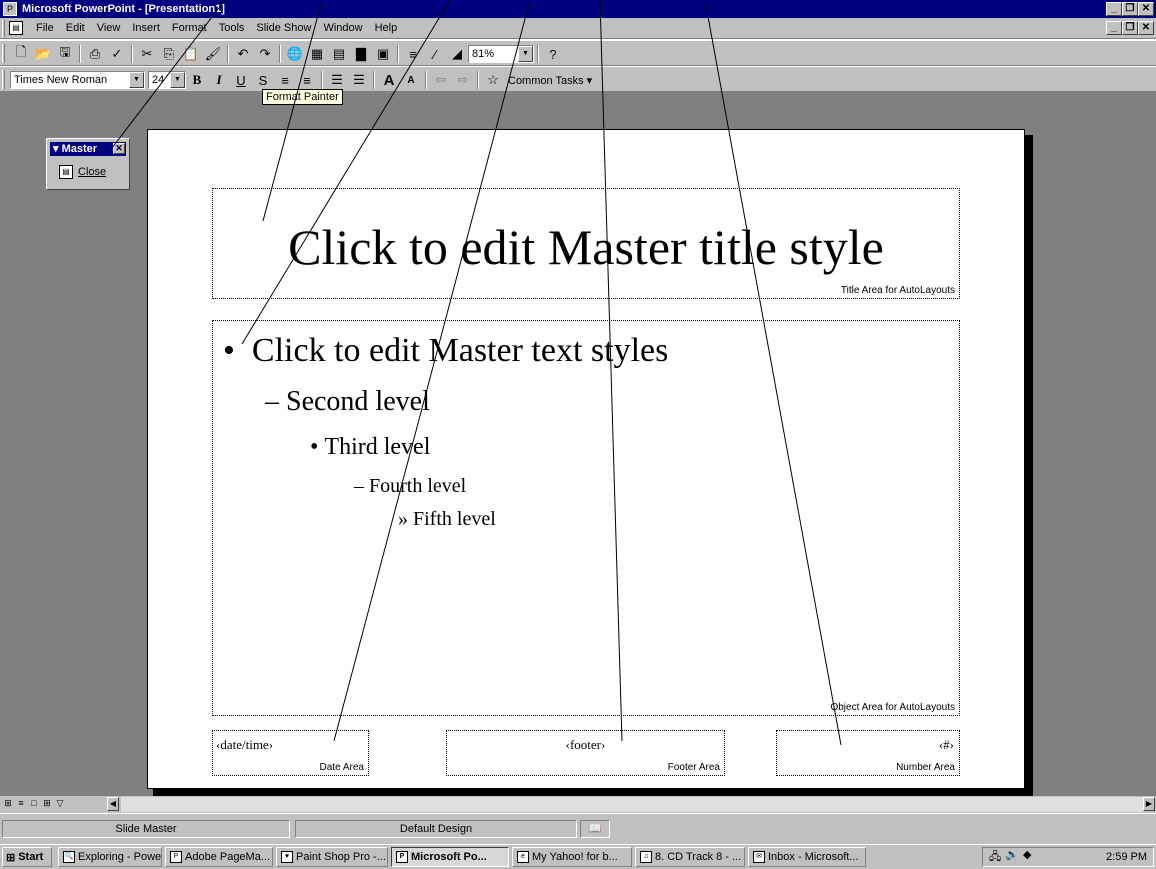 Image resolution: width=1156 pixels, height=869 pixels. I want to click on menu-tools: Tools, so click(232, 28).